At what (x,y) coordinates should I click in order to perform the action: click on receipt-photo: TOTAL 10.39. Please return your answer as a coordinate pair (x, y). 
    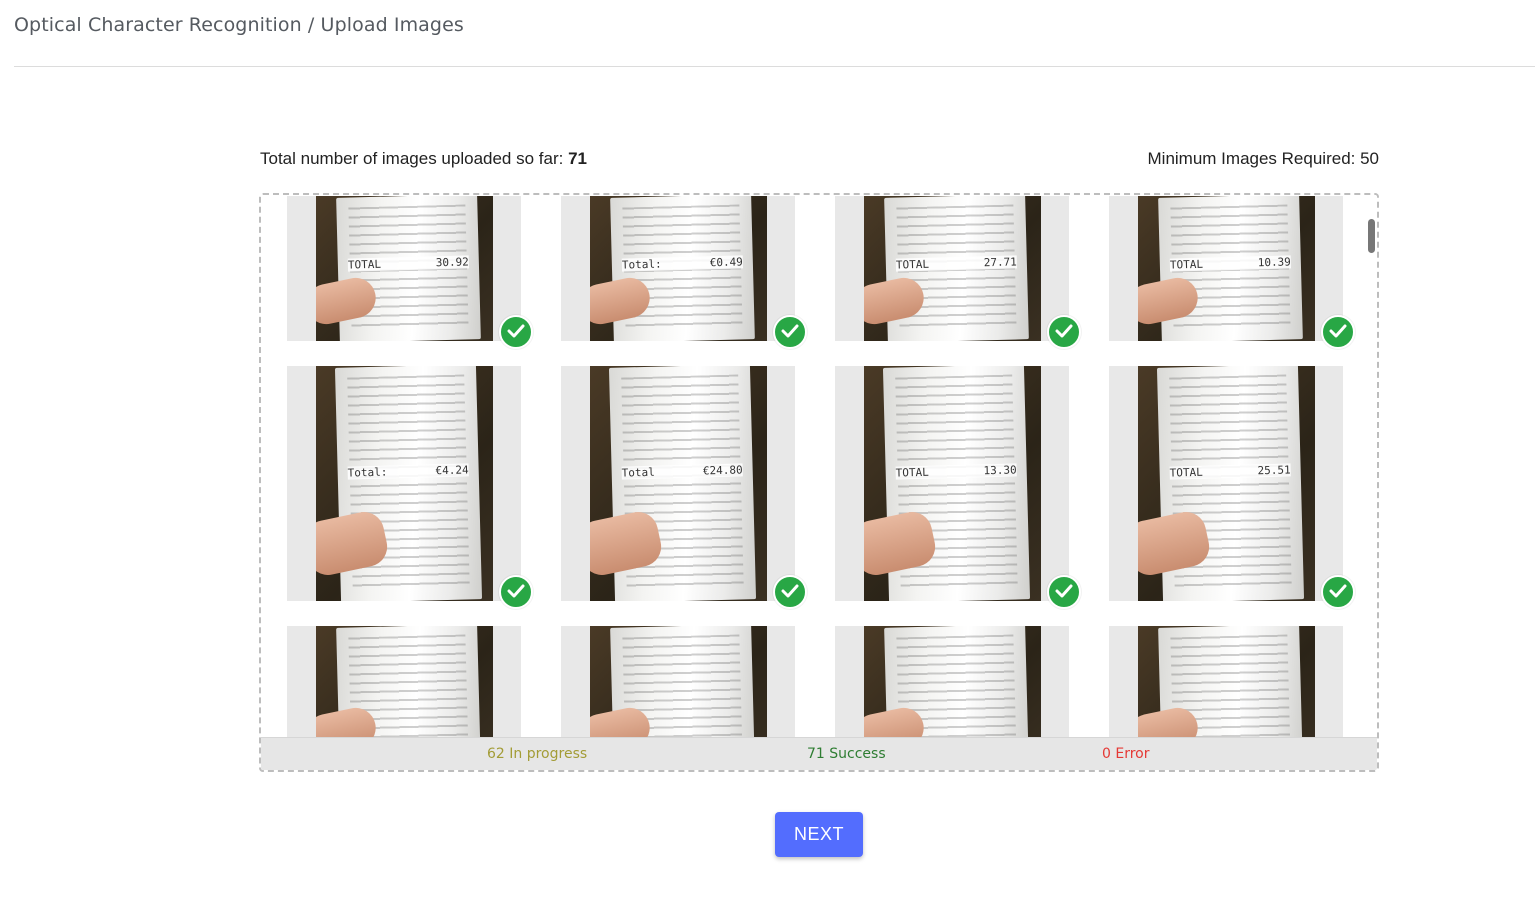
    Looking at the image, I should click on (1226, 268).